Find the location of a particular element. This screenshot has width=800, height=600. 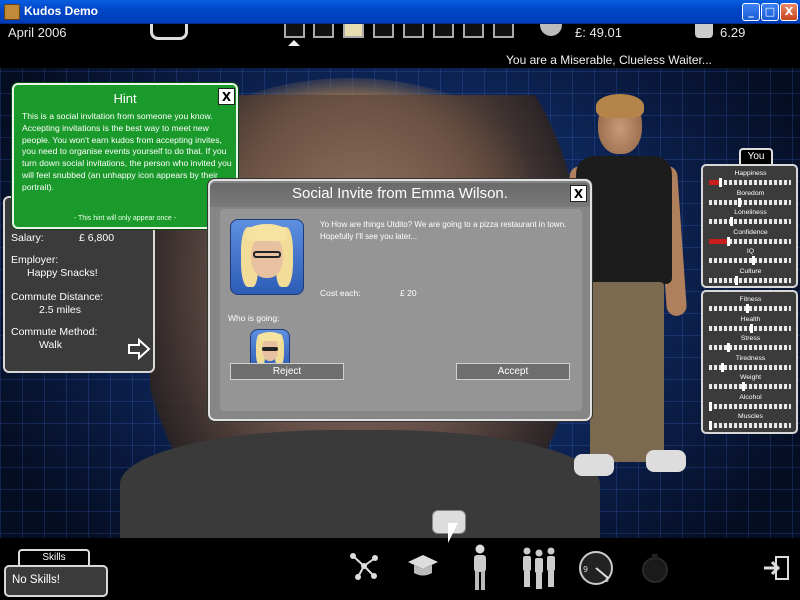

person-icon is located at coordinates (480, 568).